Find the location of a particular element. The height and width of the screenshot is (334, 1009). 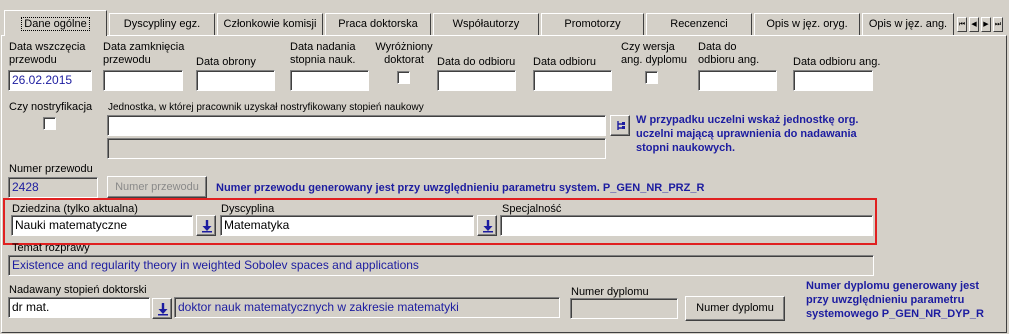

czy-wersja-ang-checkbox is located at coordinates (651, 77).